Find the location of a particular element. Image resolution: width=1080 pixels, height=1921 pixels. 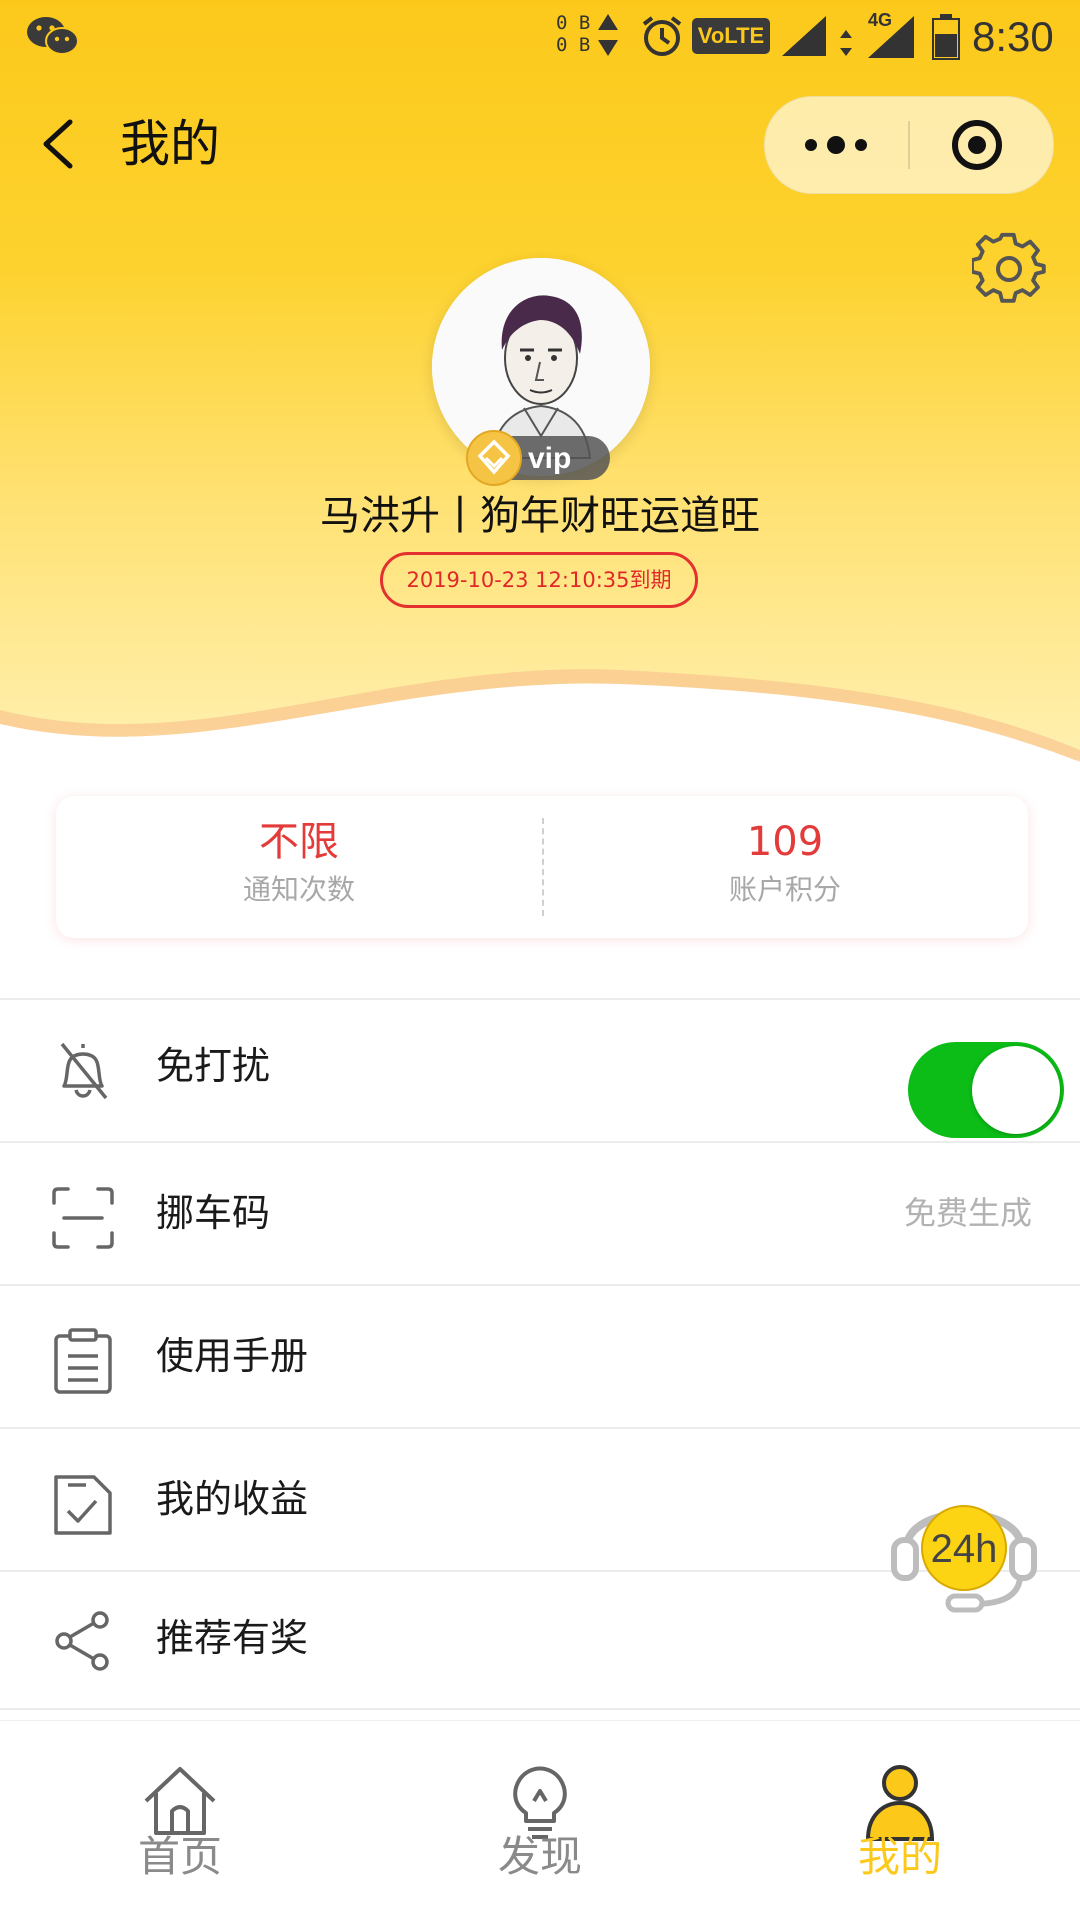

stat-value: 不限 is located at coordinates (299, 842).